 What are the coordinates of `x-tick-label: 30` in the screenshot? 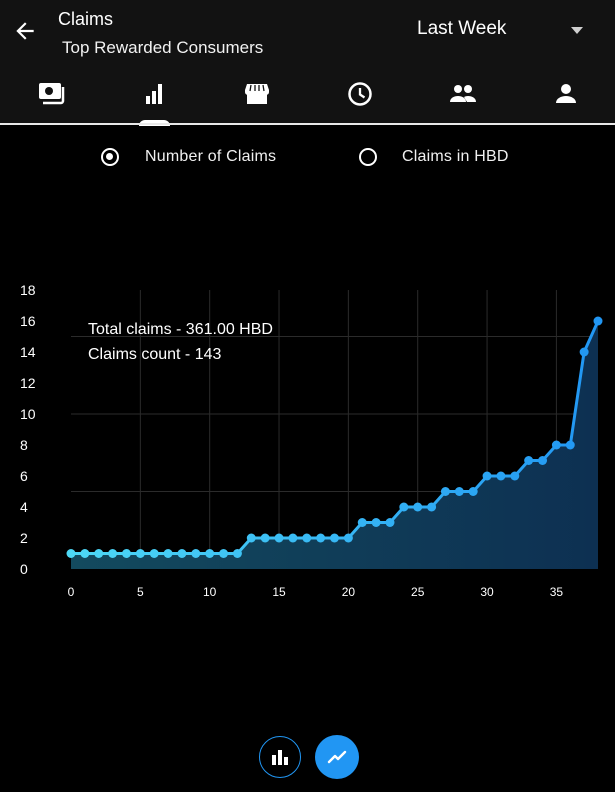 It's located at (487, 592).